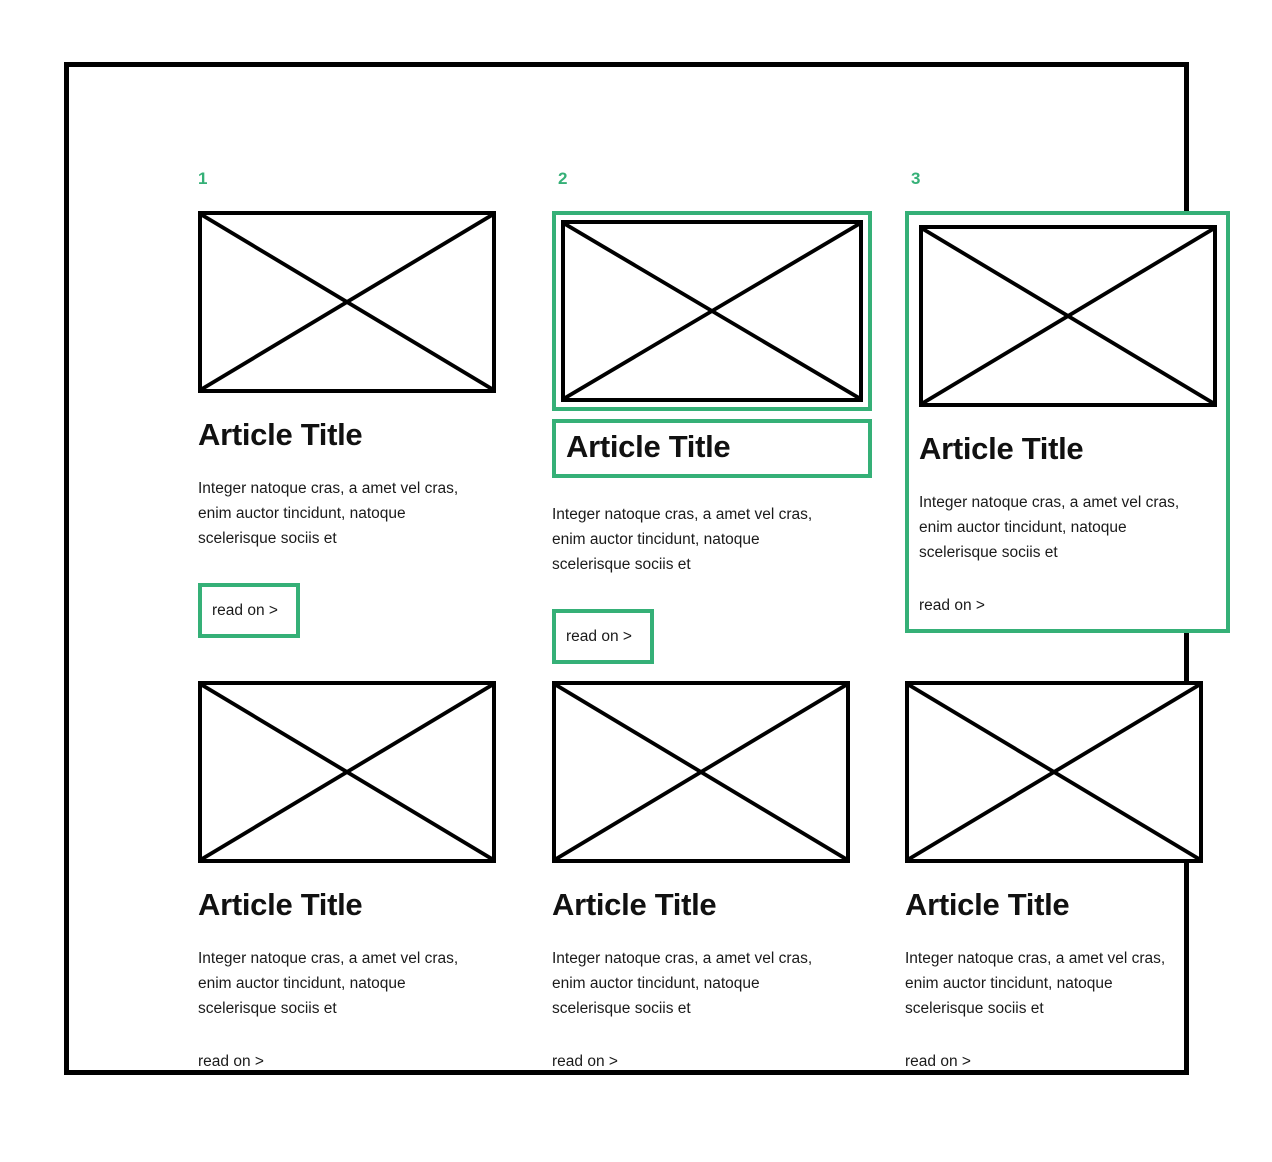 The width and height of the screenshot is (1272, 1162). Describe the element at coordinates (648, 446) in the screenshot. I see `article-title-2: Article Title` at that location.